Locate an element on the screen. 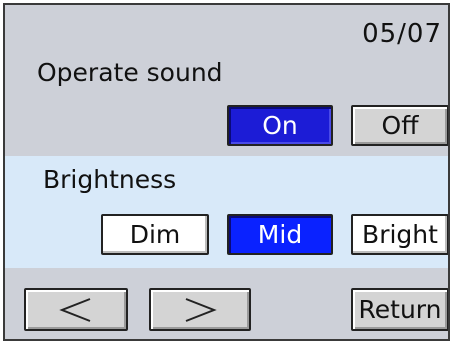  sound-on-button: On is located at coordinates (280, 125).